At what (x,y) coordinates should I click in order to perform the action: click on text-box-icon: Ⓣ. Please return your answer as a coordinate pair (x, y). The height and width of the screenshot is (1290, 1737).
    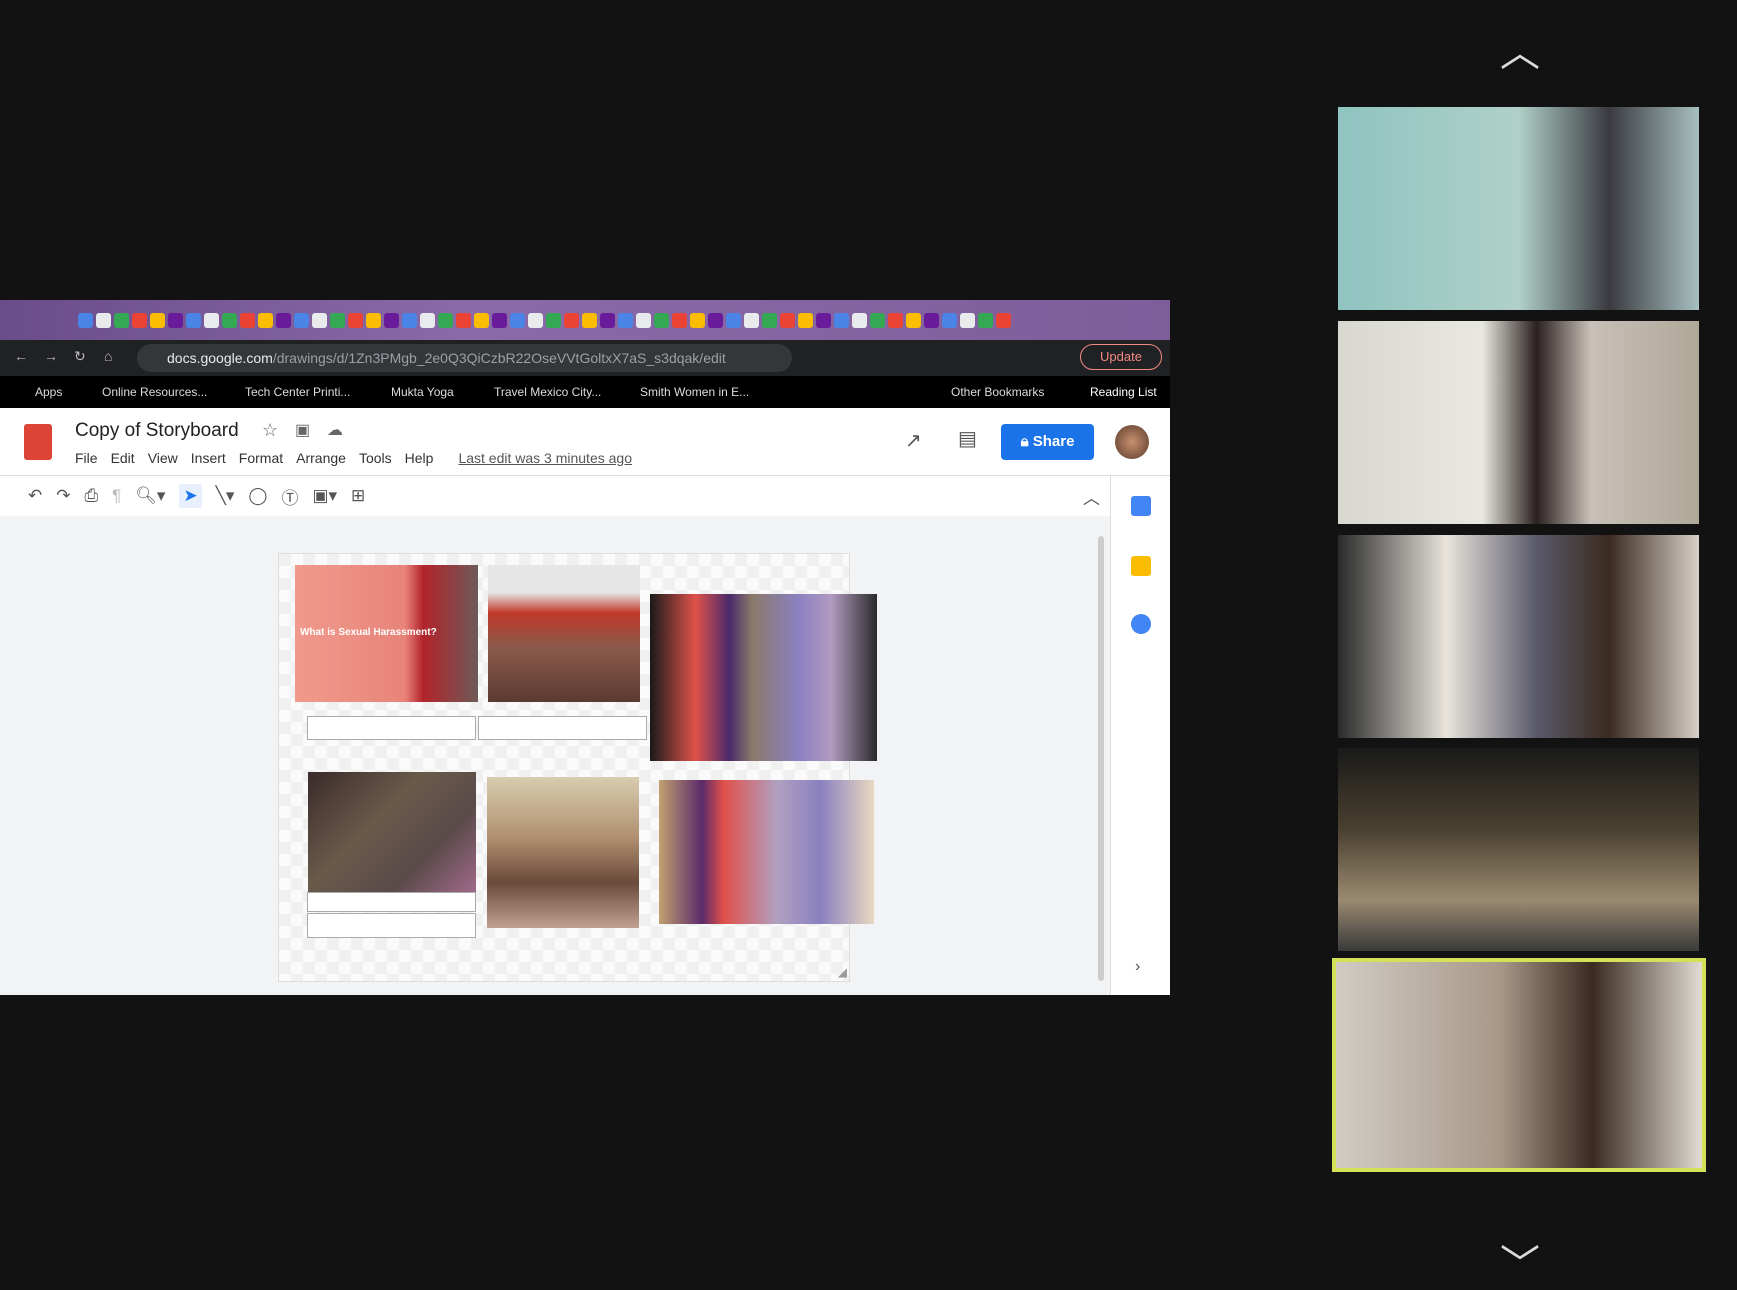
    Looking at the image, I should click on (289, 496).